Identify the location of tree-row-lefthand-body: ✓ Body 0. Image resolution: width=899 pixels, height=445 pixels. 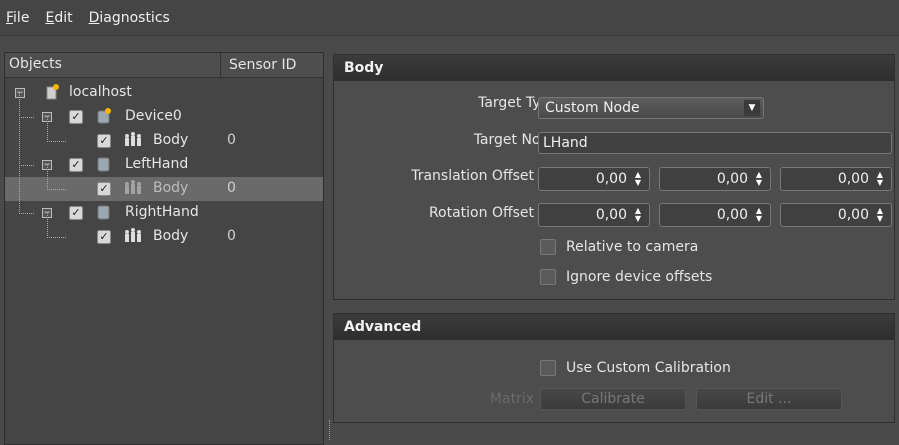
(164, 183).